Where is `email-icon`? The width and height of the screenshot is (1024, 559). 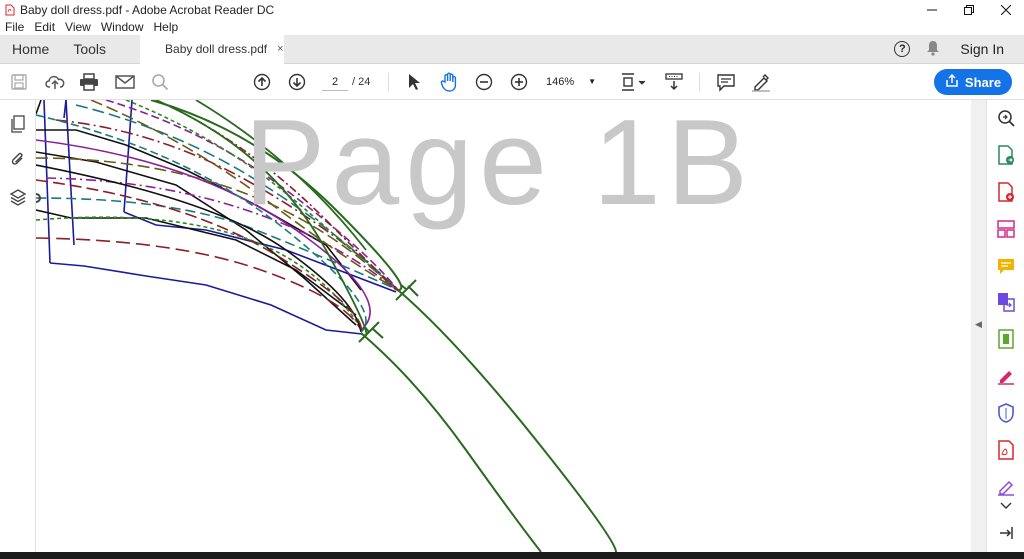
email-icon is located at coordinates (125, 82).